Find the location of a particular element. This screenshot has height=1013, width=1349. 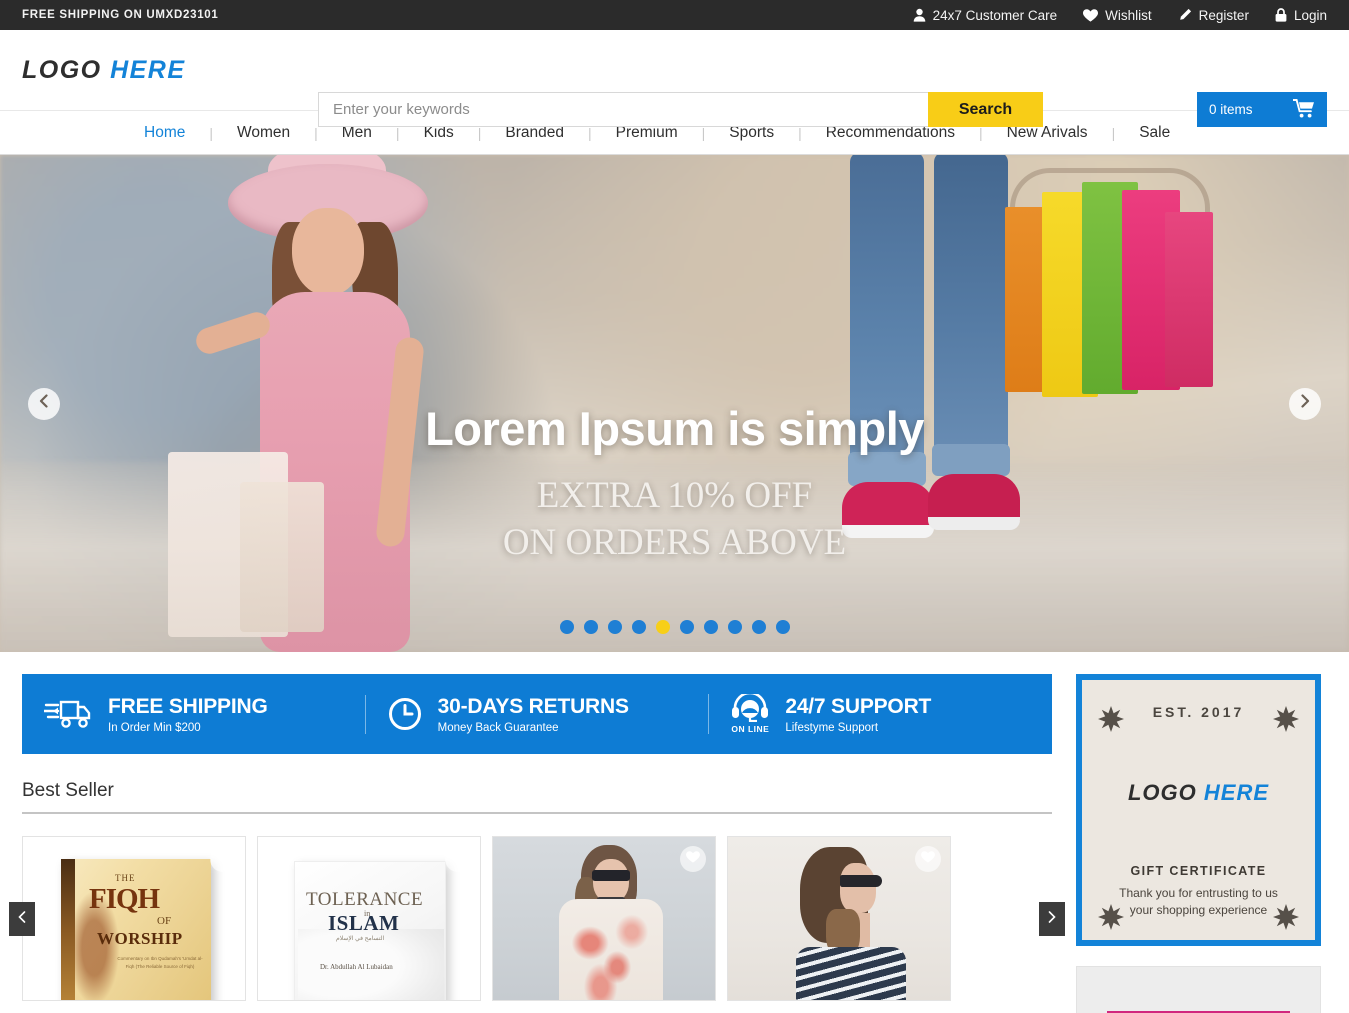

pencil-icon is located at coordinates (1185, 15).